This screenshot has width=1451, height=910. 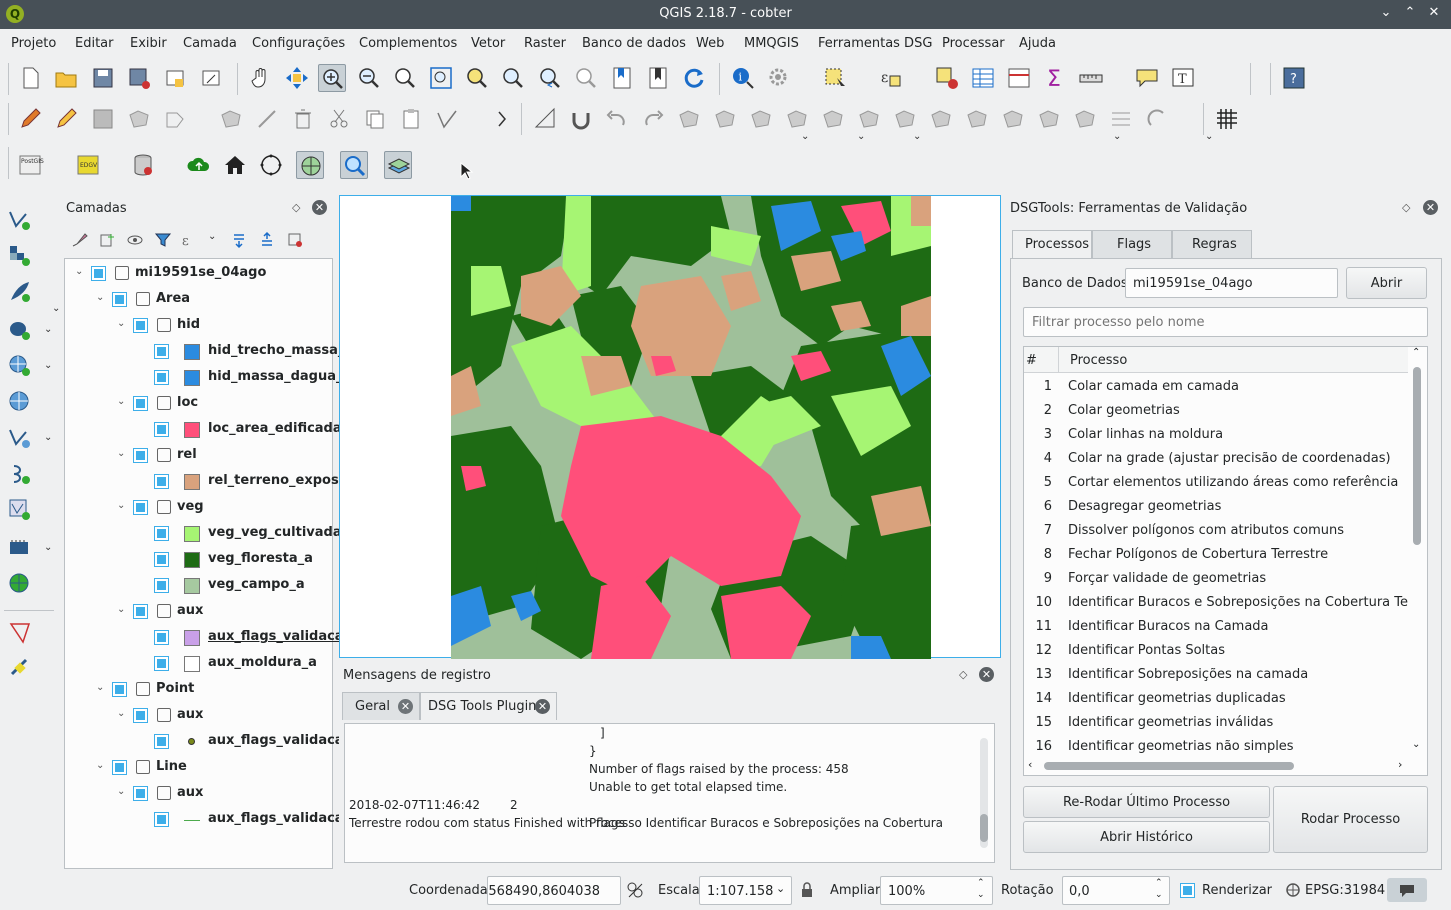 I want to click on delete-selected-button, so click(x=303, y=119).